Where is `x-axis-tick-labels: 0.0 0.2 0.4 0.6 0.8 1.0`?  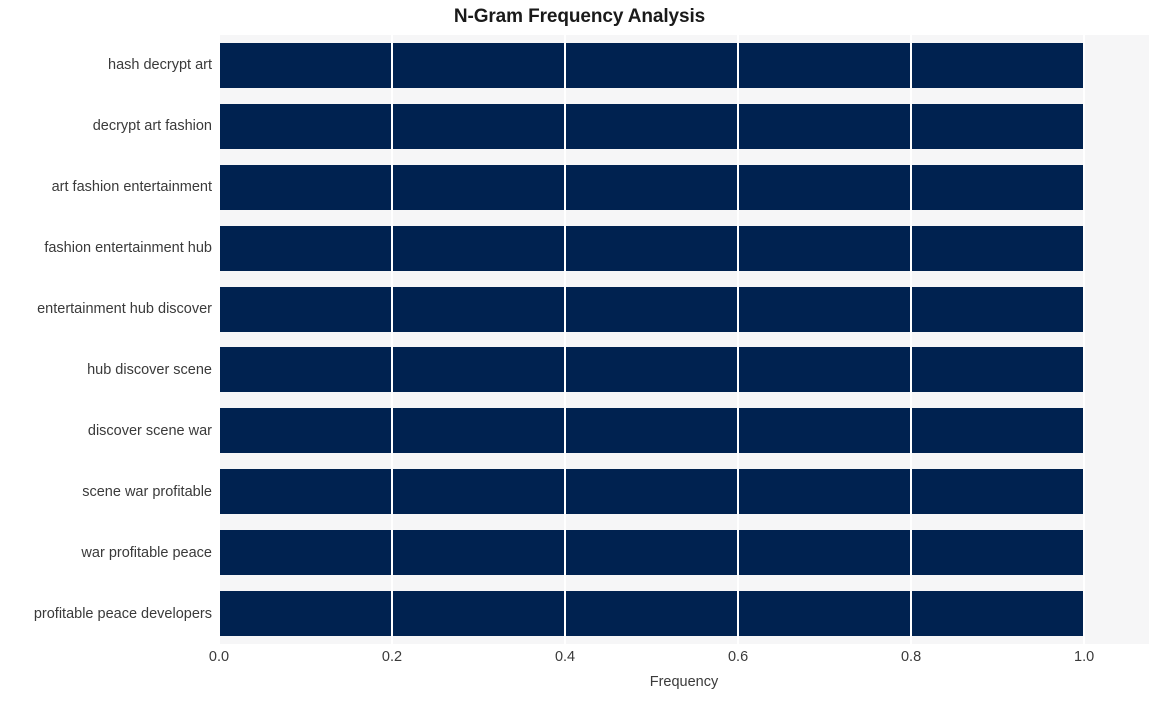
x-axis-tick-labels: 0.0 0.2 0.4 0.6 0.8 1.0 is located at coordinates (679, 660).